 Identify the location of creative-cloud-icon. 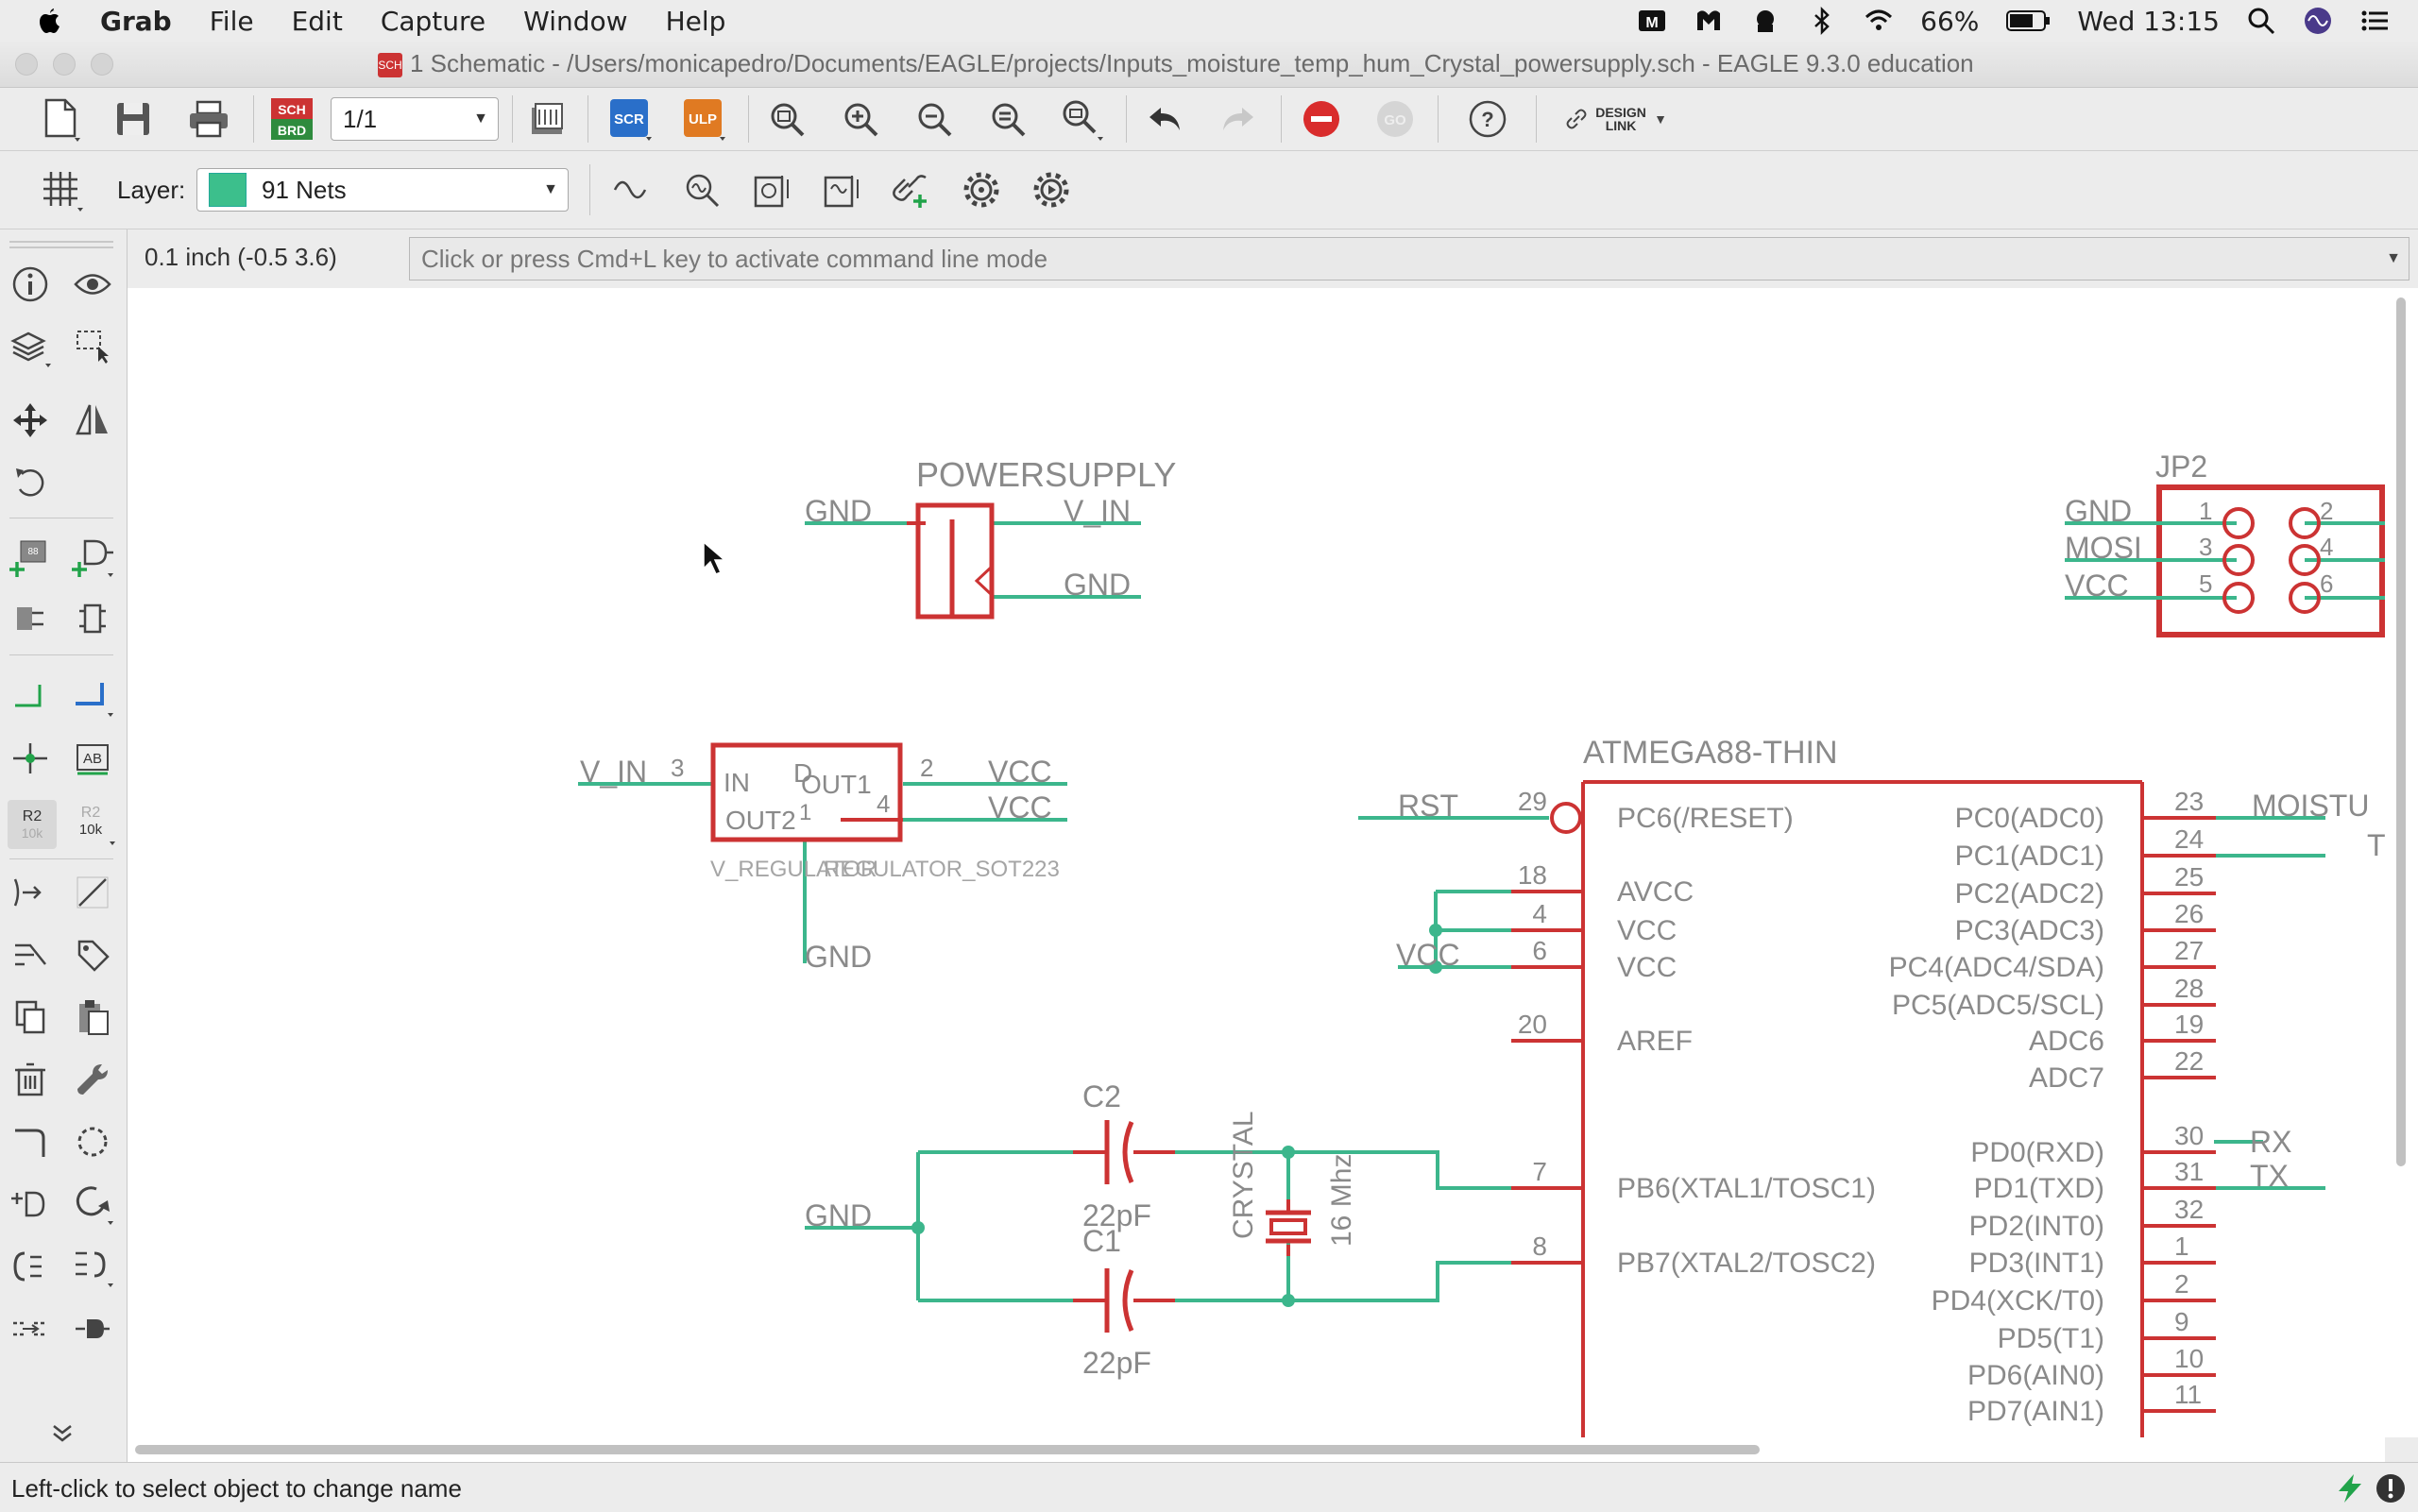
(1765, 21).